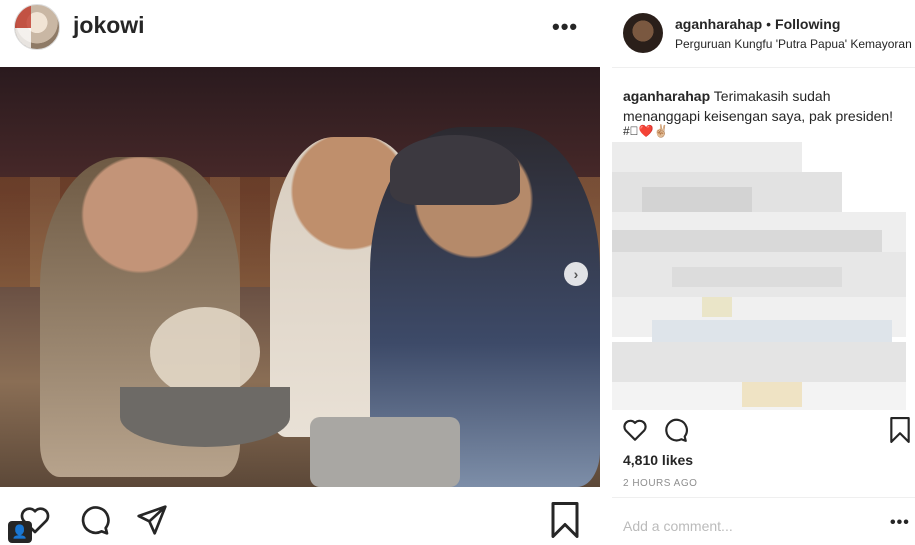  I want to click on post-header: jokowi •••, so click(300, 27).